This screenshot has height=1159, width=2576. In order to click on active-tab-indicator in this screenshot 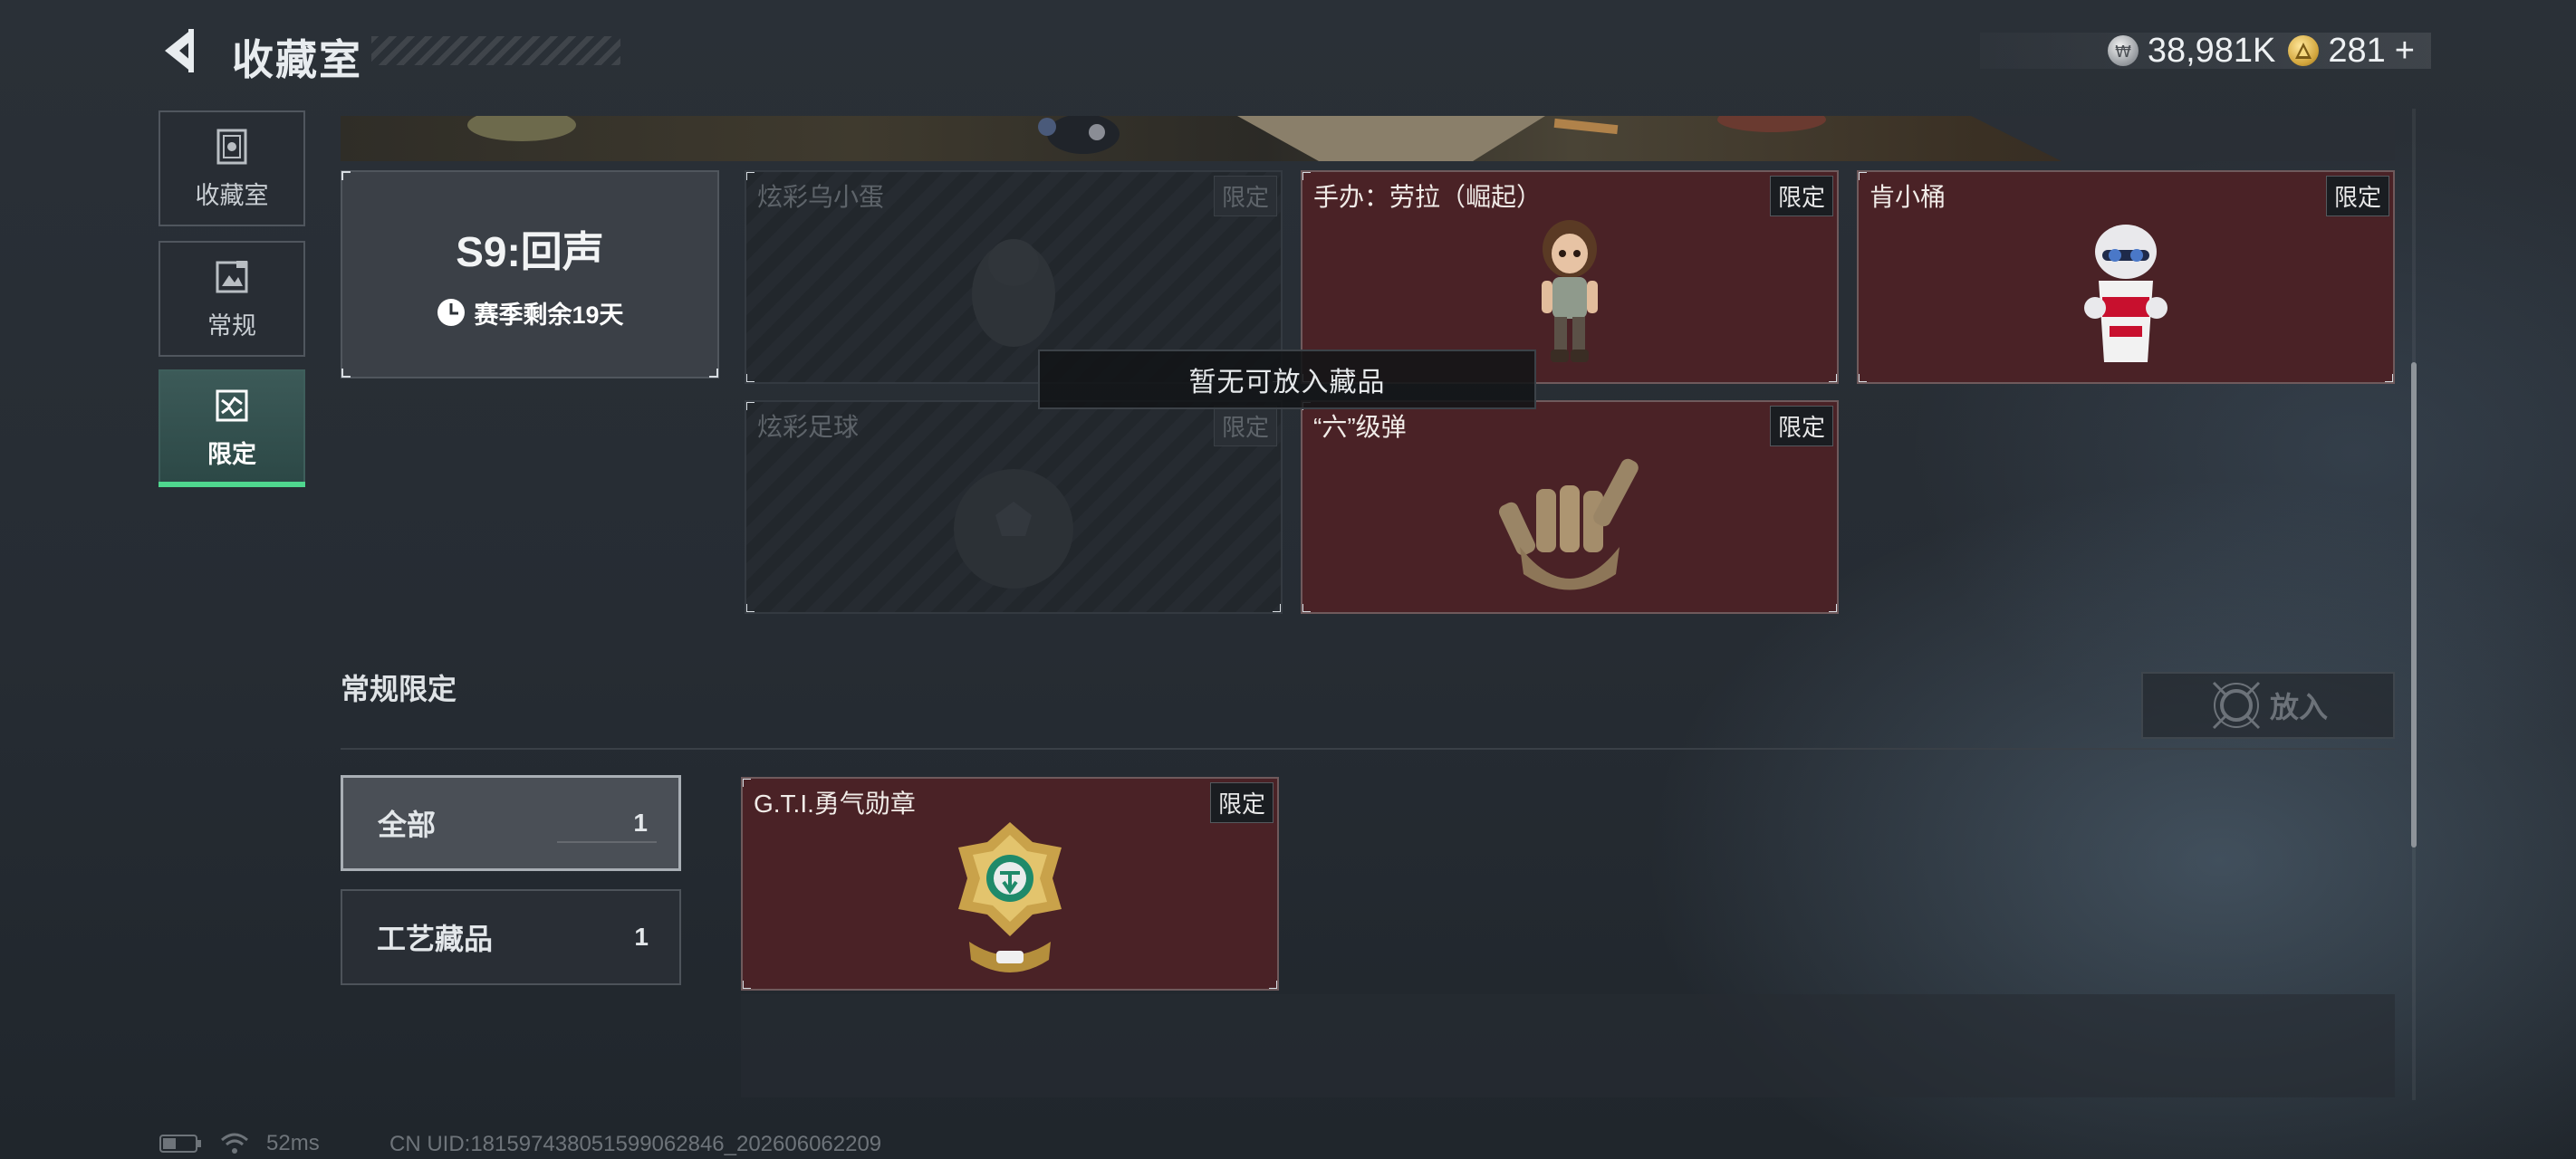, I will do `click(232, 485)`.